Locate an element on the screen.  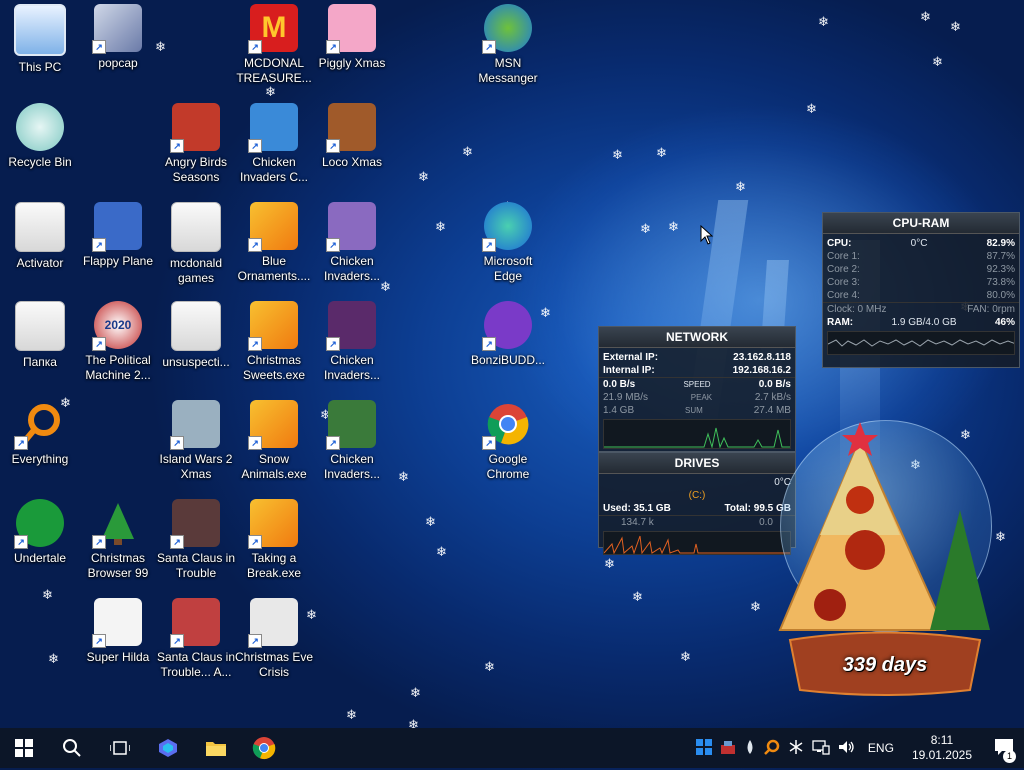
core-value: 92.3% is located at coordinates (1000, 269).